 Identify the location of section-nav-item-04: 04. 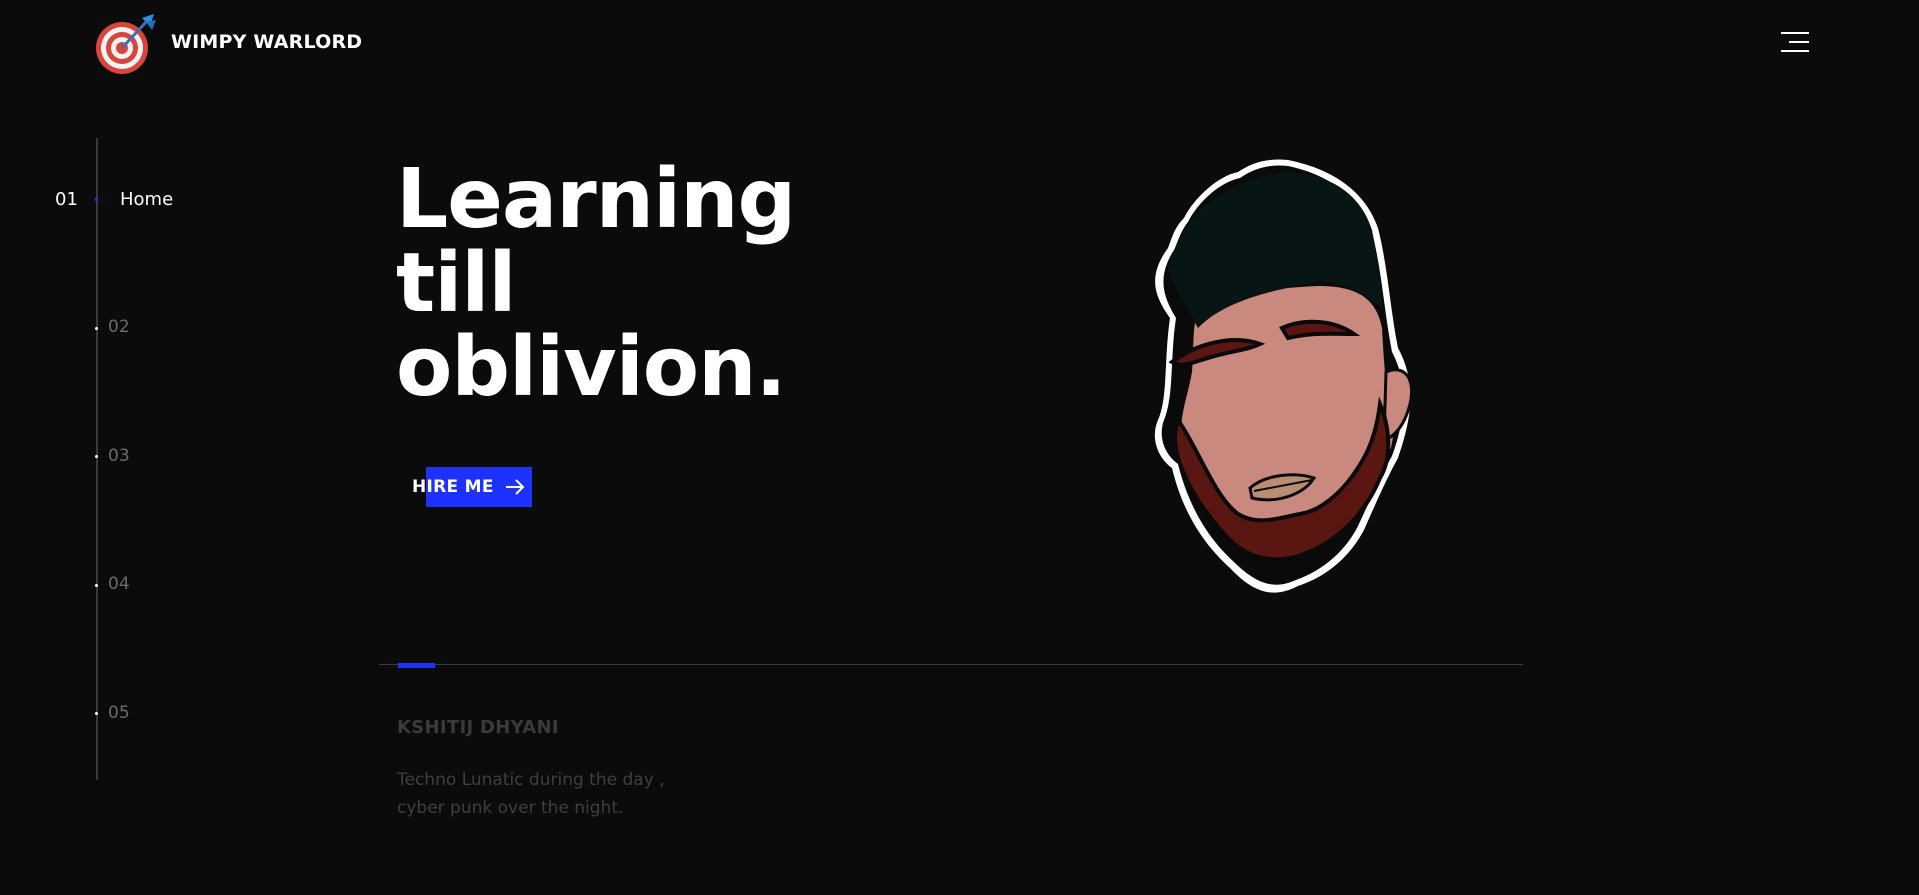
(119, 584).